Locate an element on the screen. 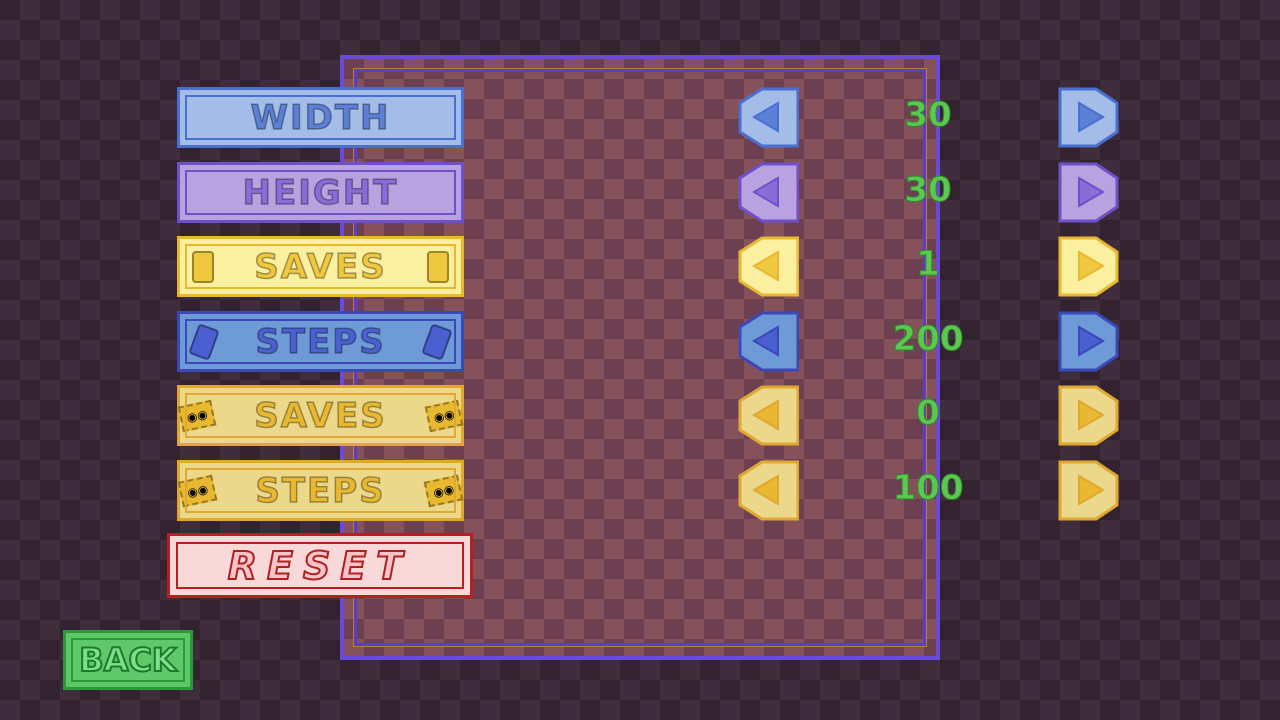 This screenshot has width=1280, height=720. setting-label-0: WIDTH is located at coordinates (320, 117).